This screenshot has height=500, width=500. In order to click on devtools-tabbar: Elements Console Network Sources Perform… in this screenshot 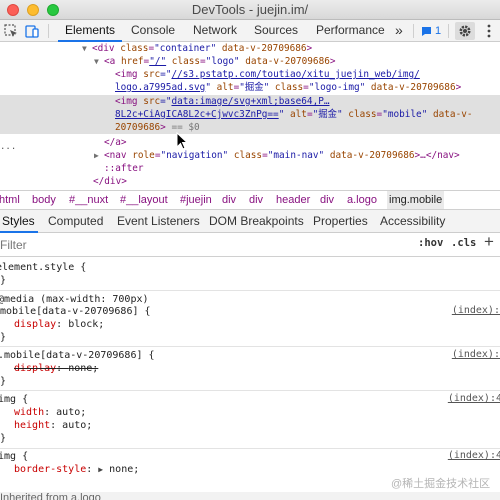, I will do `click(250, 31)`.